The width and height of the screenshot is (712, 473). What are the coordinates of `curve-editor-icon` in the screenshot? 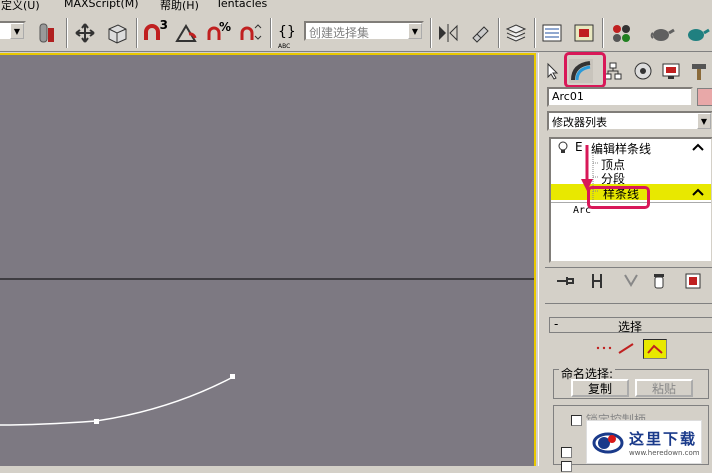 It's located at (552, 33).